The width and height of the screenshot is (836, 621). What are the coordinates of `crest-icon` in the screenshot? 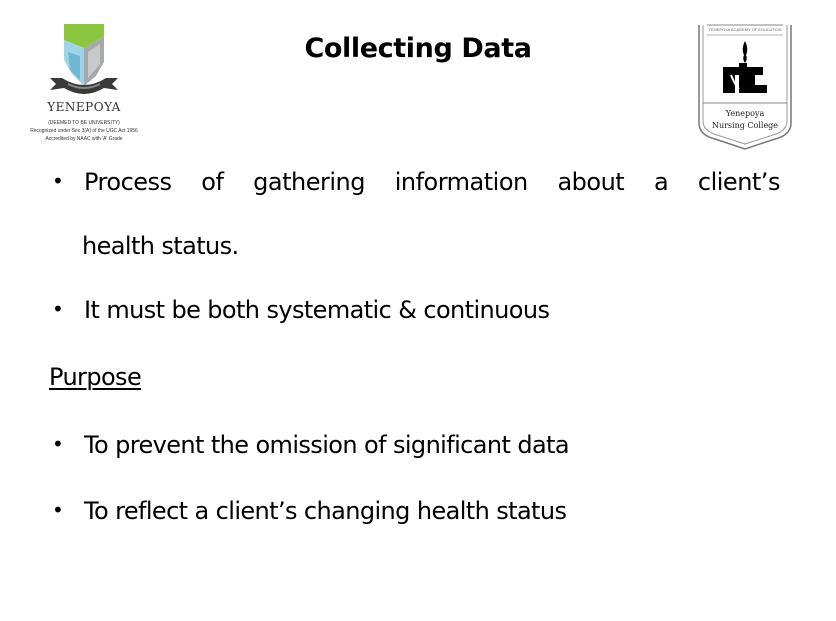 It's located at (745, 87).